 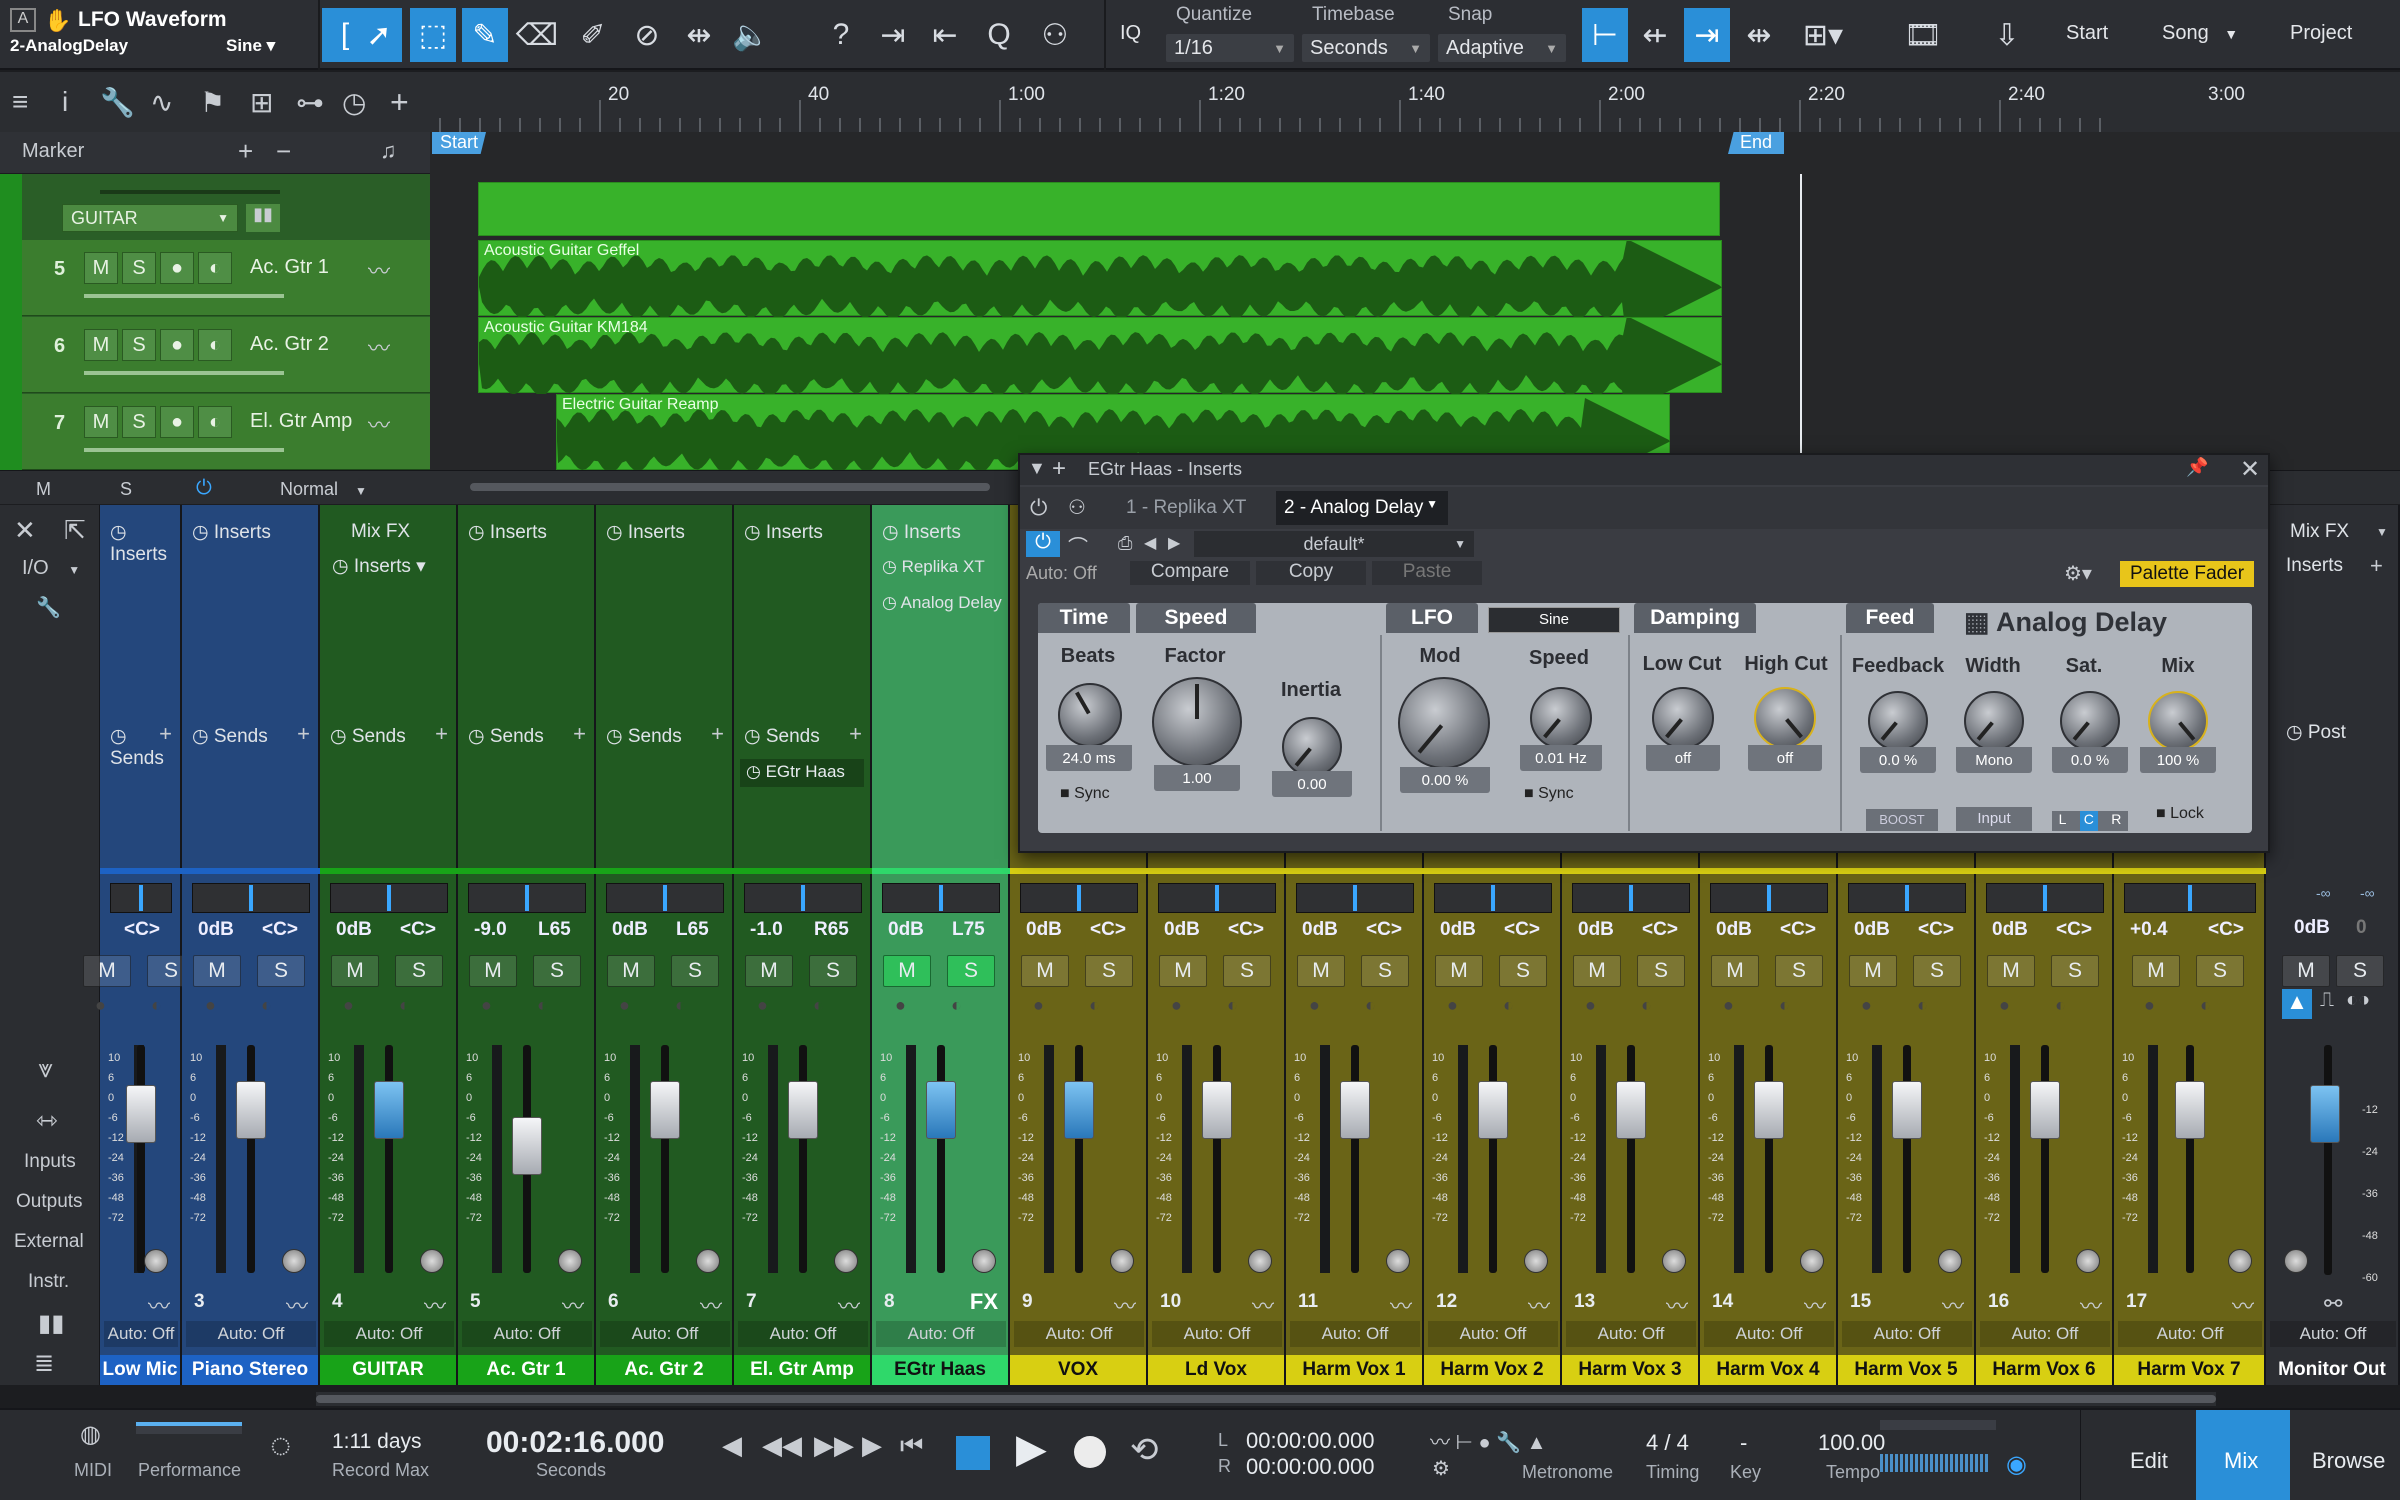 I want to click on insert-slot-replika: ◷ Replika XT, so click(x=933, y=567).